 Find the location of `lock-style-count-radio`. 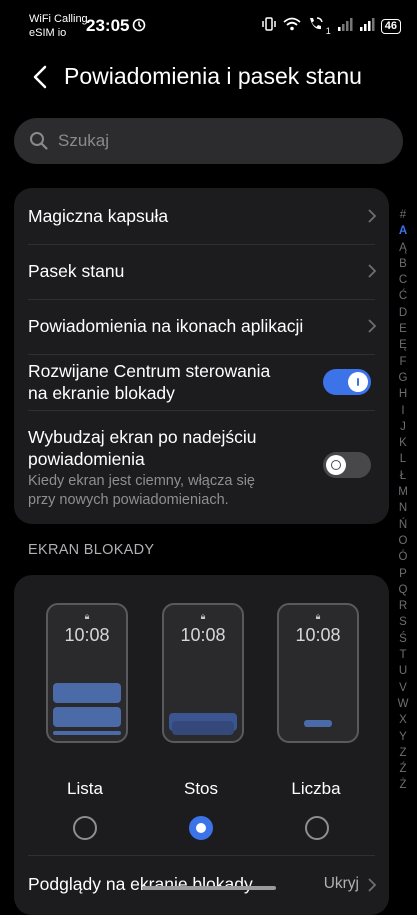

lock-style-count-radio is located at coordinates (317, 828).